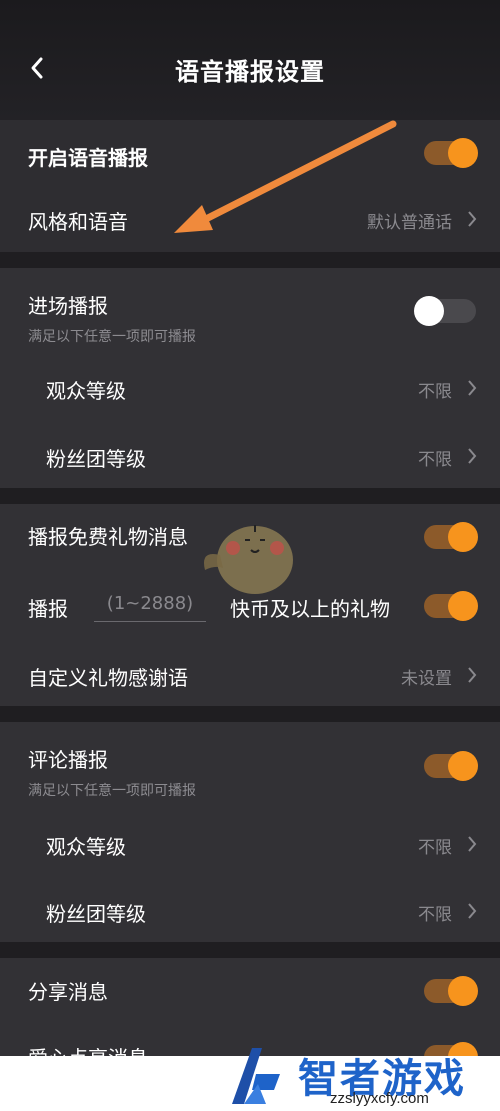 The width and height of the screenshot is (500, 1111). I want to click on entry-audience-value: 不限, so click(435, 392).